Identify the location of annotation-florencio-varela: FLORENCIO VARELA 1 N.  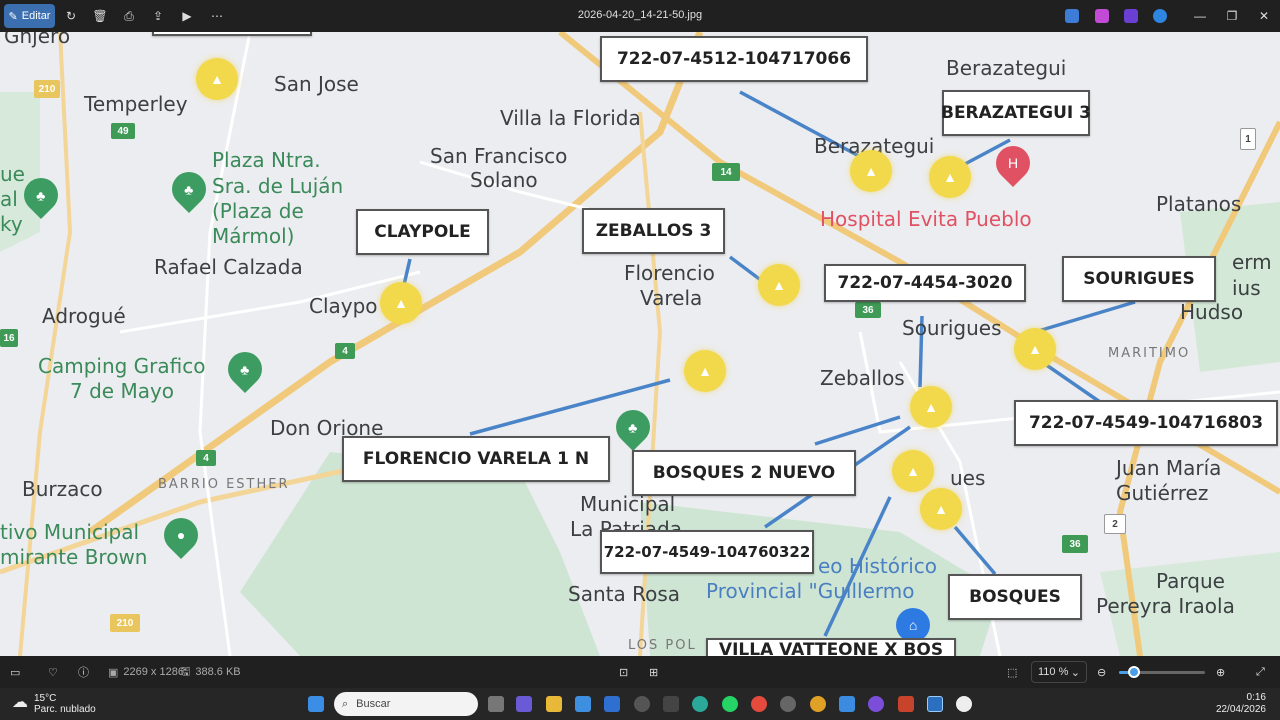
(476, 459).